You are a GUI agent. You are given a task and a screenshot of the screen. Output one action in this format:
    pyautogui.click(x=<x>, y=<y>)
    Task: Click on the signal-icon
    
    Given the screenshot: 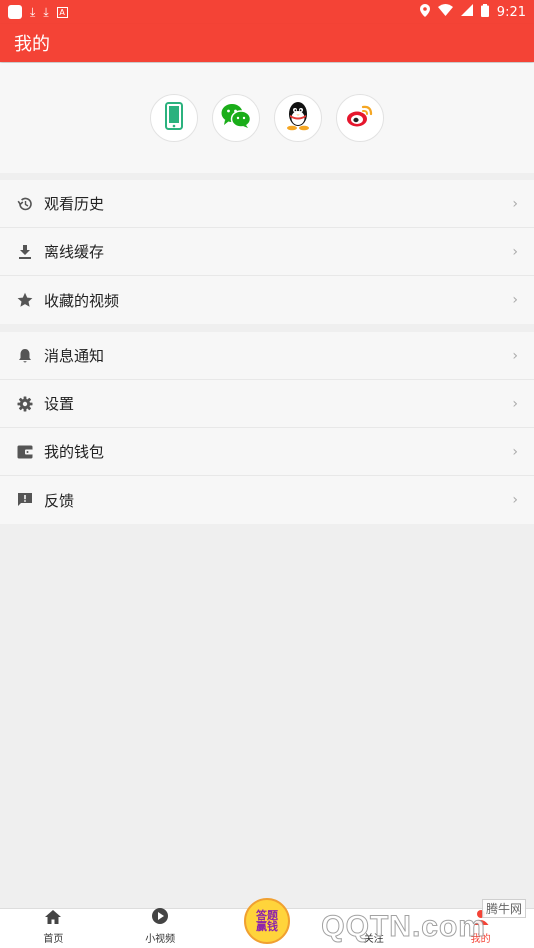 What is the action you would take?
    pyautogui.click(x=466, y=12)
    